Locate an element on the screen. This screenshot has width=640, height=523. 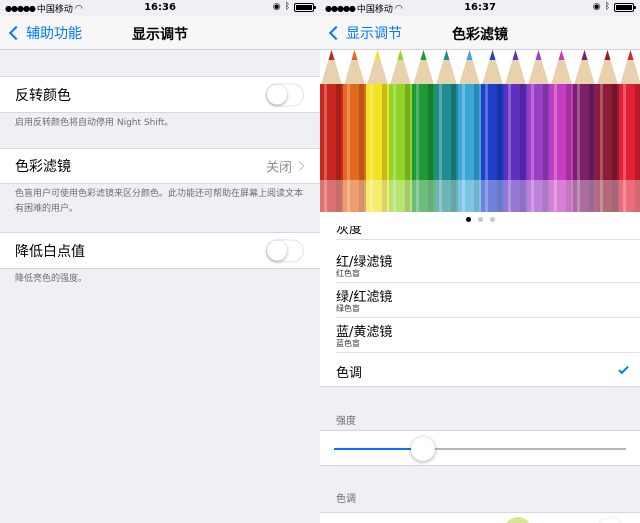
checkmark-icon is located at coordinates (623, 369).